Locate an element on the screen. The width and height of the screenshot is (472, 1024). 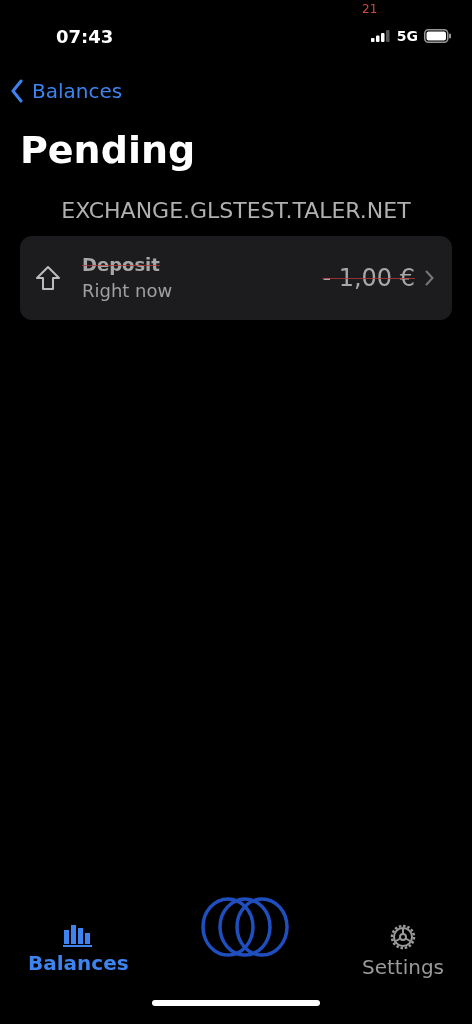
counter-text: 21 is located at coordinates (370, 9).